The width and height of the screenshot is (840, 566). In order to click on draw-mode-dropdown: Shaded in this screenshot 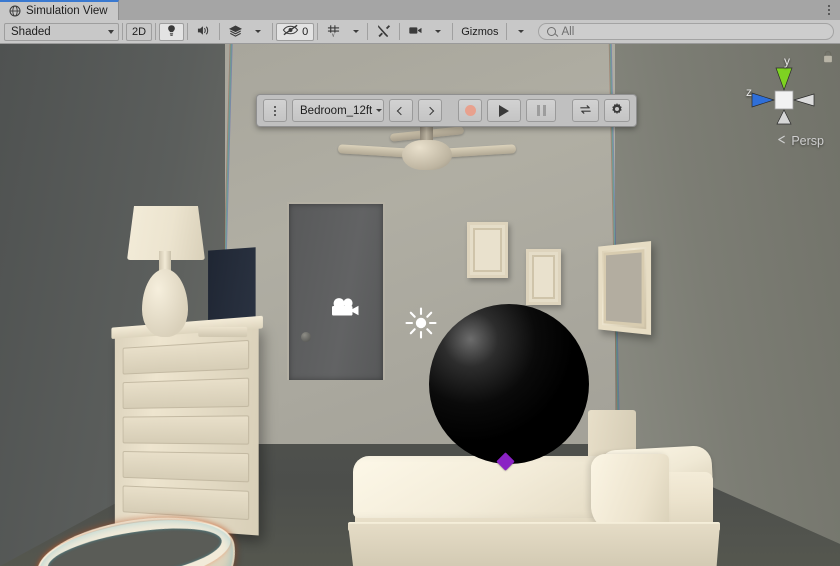, I will do `click(61, 31)`.